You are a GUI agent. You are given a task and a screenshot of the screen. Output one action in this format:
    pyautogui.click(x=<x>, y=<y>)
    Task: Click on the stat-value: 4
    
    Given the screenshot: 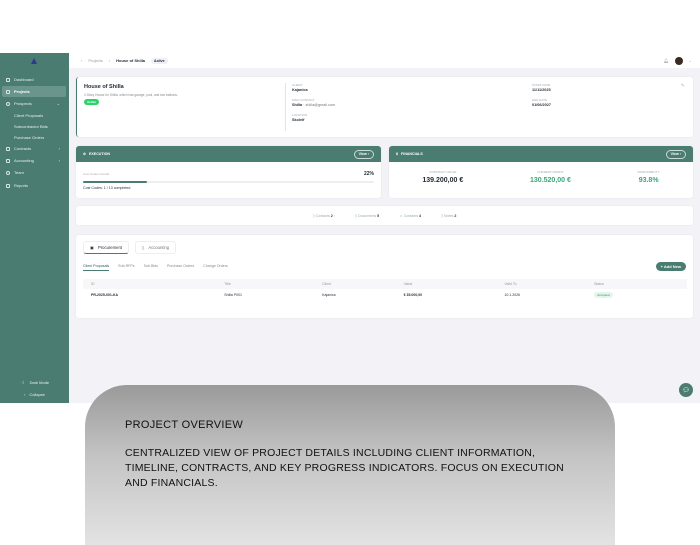 What is the action you would take?
    pyautogui.click(x=420, y=215)
    